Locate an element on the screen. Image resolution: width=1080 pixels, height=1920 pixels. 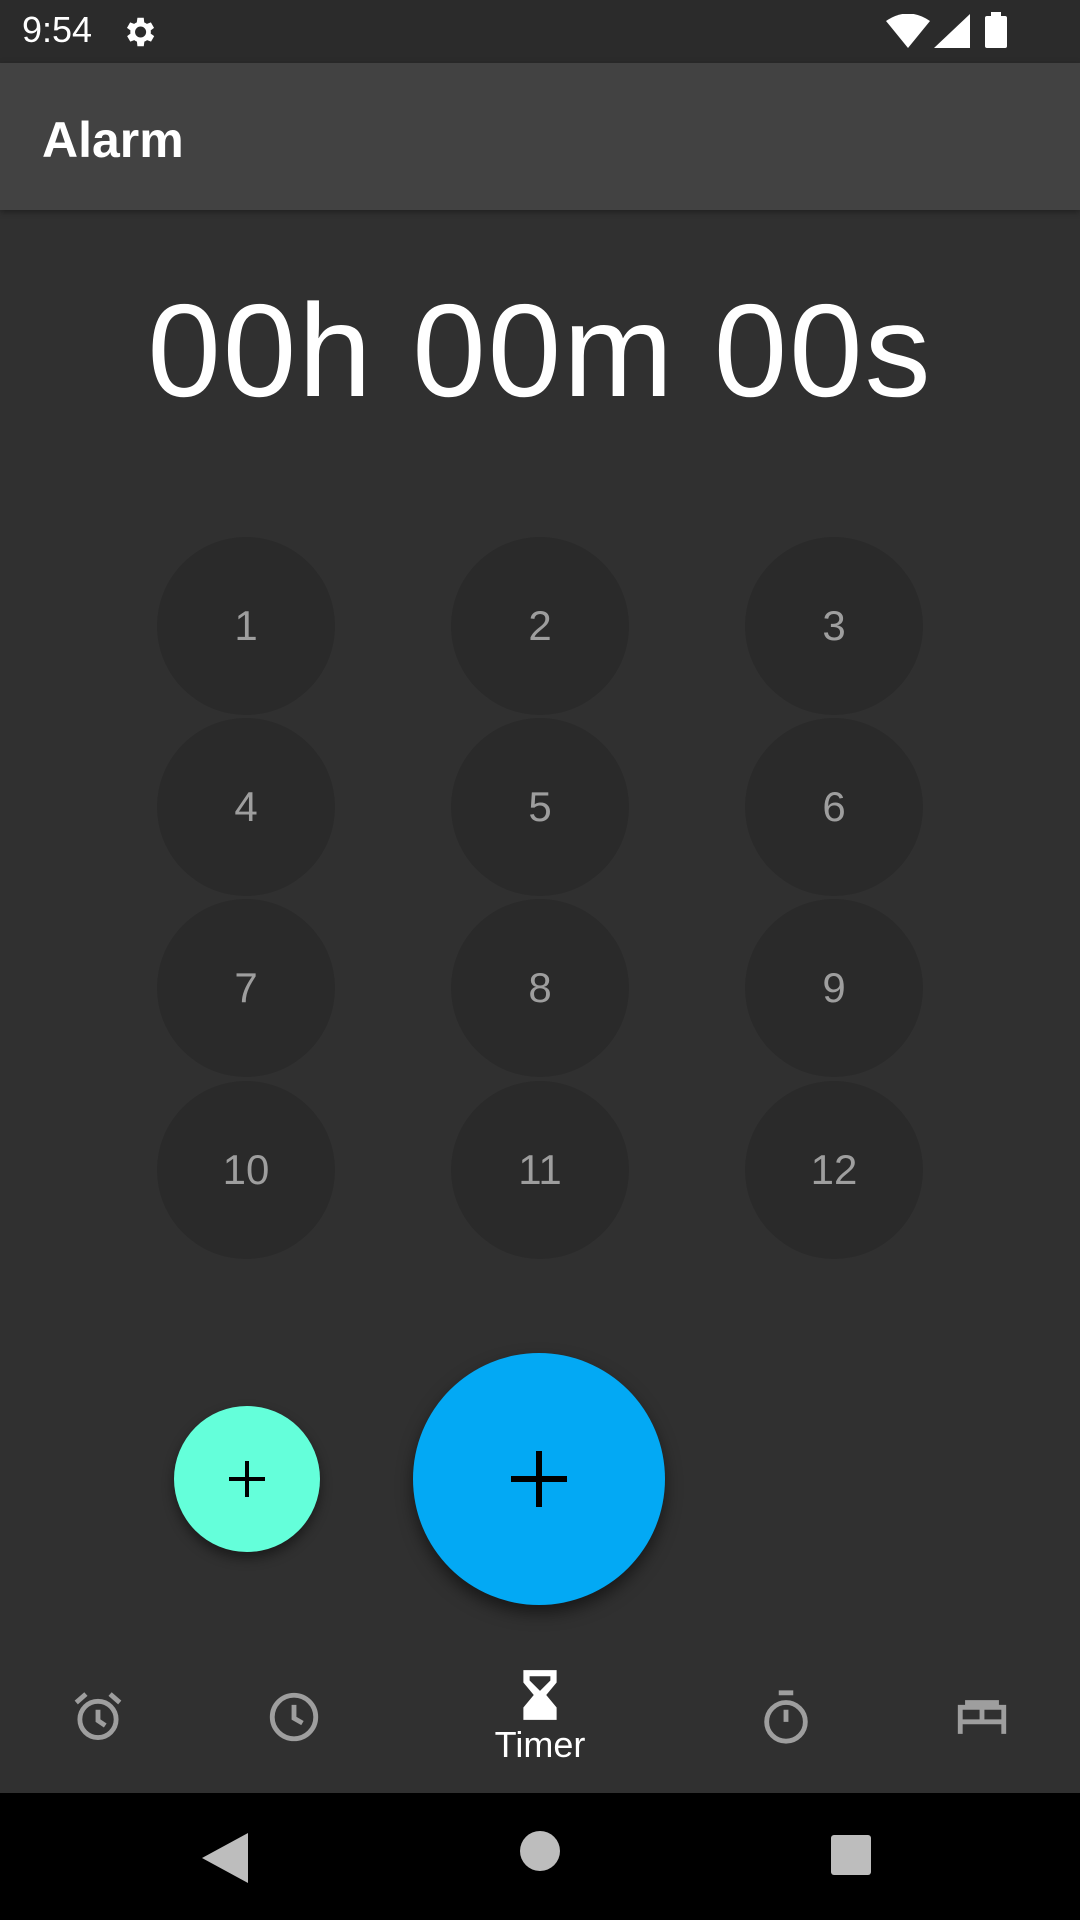
stopwatch-icon is located at coordinates (786, 1716).